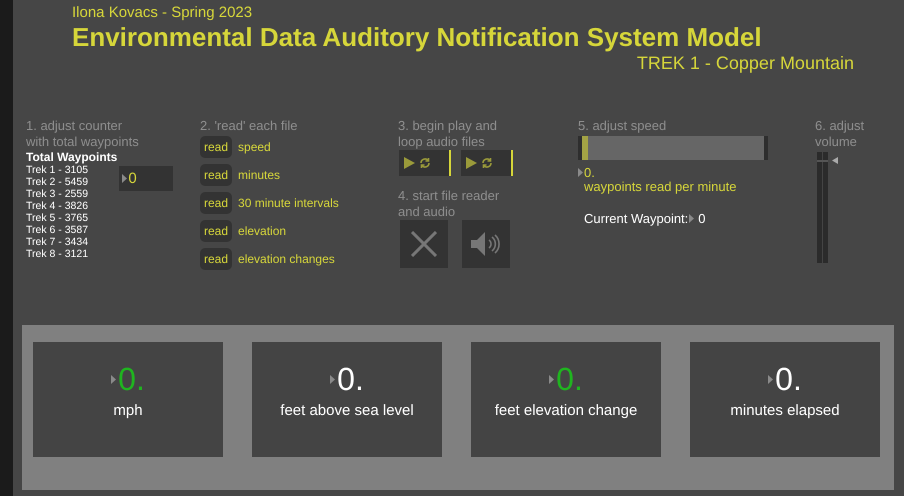  I want to click on trek-entry: Trek 6 - 3587, so click(58, 230).